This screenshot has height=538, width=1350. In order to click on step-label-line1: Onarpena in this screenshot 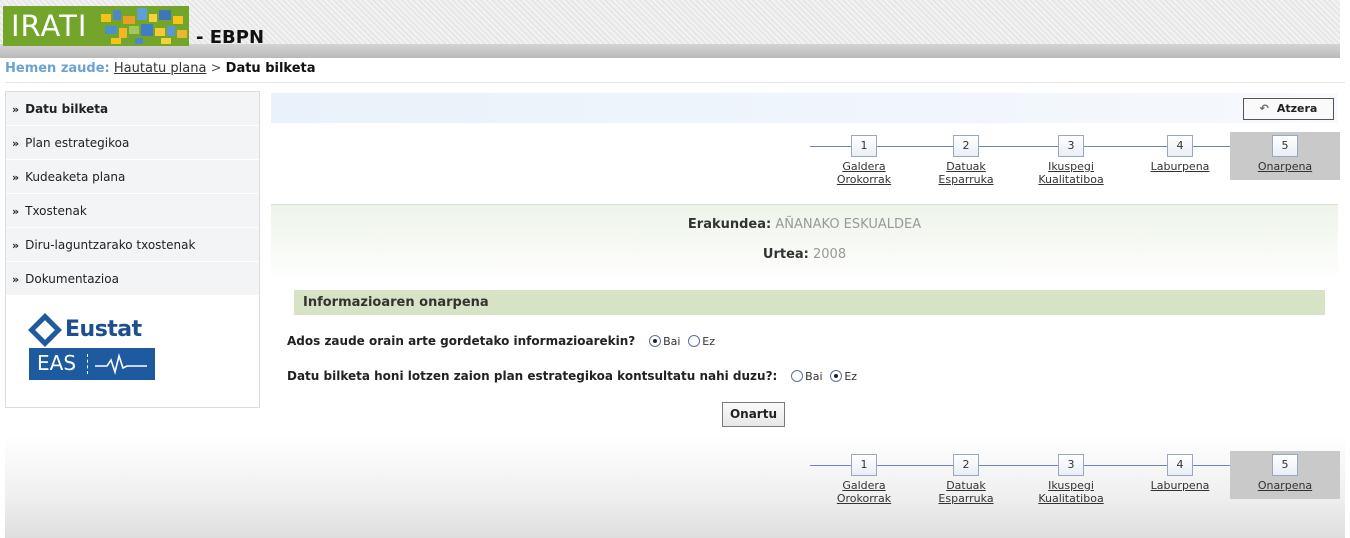, I will do `click(1285, 166)`.